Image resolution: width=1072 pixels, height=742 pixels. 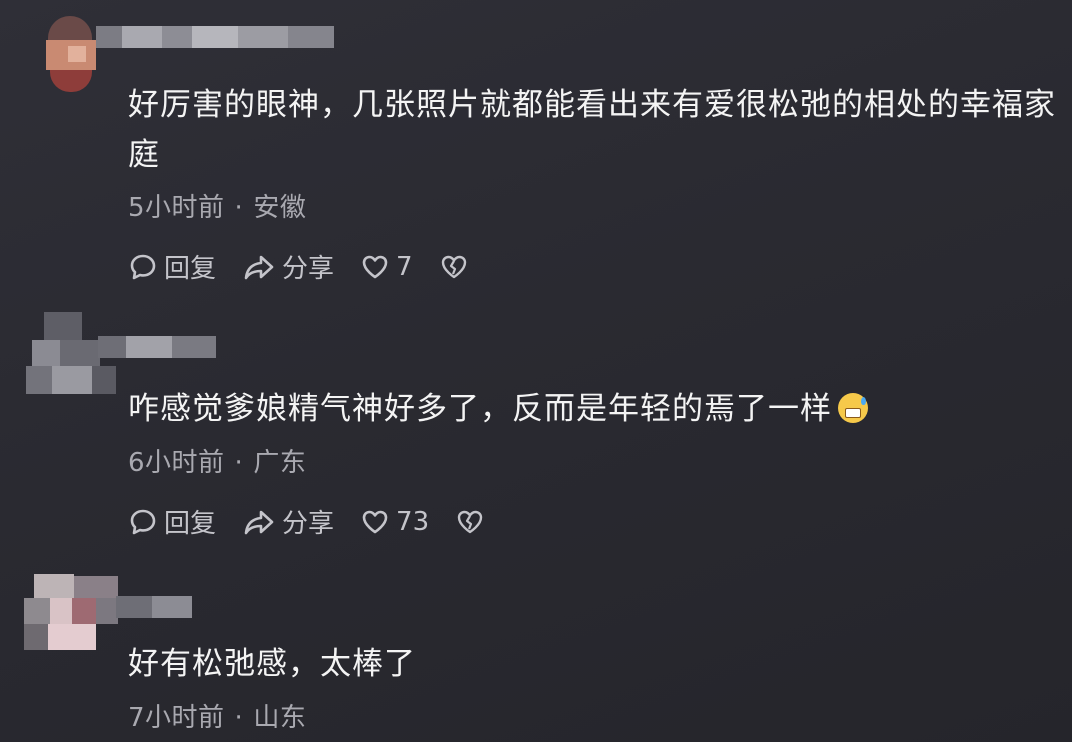 What do you see at coordinates (176, 463) in the screenshot?
I see `comment-time: 6小时前` at bounding box center [176, 463].